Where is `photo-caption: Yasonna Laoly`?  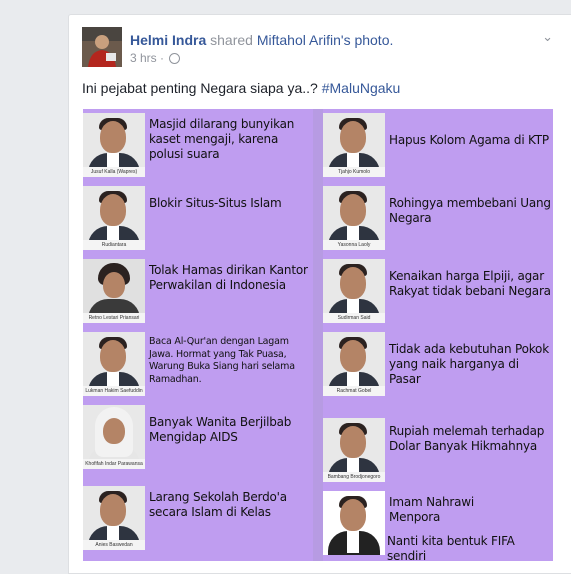 photo-caption: Yasonna Laoly is located at coordinates (354, 245).